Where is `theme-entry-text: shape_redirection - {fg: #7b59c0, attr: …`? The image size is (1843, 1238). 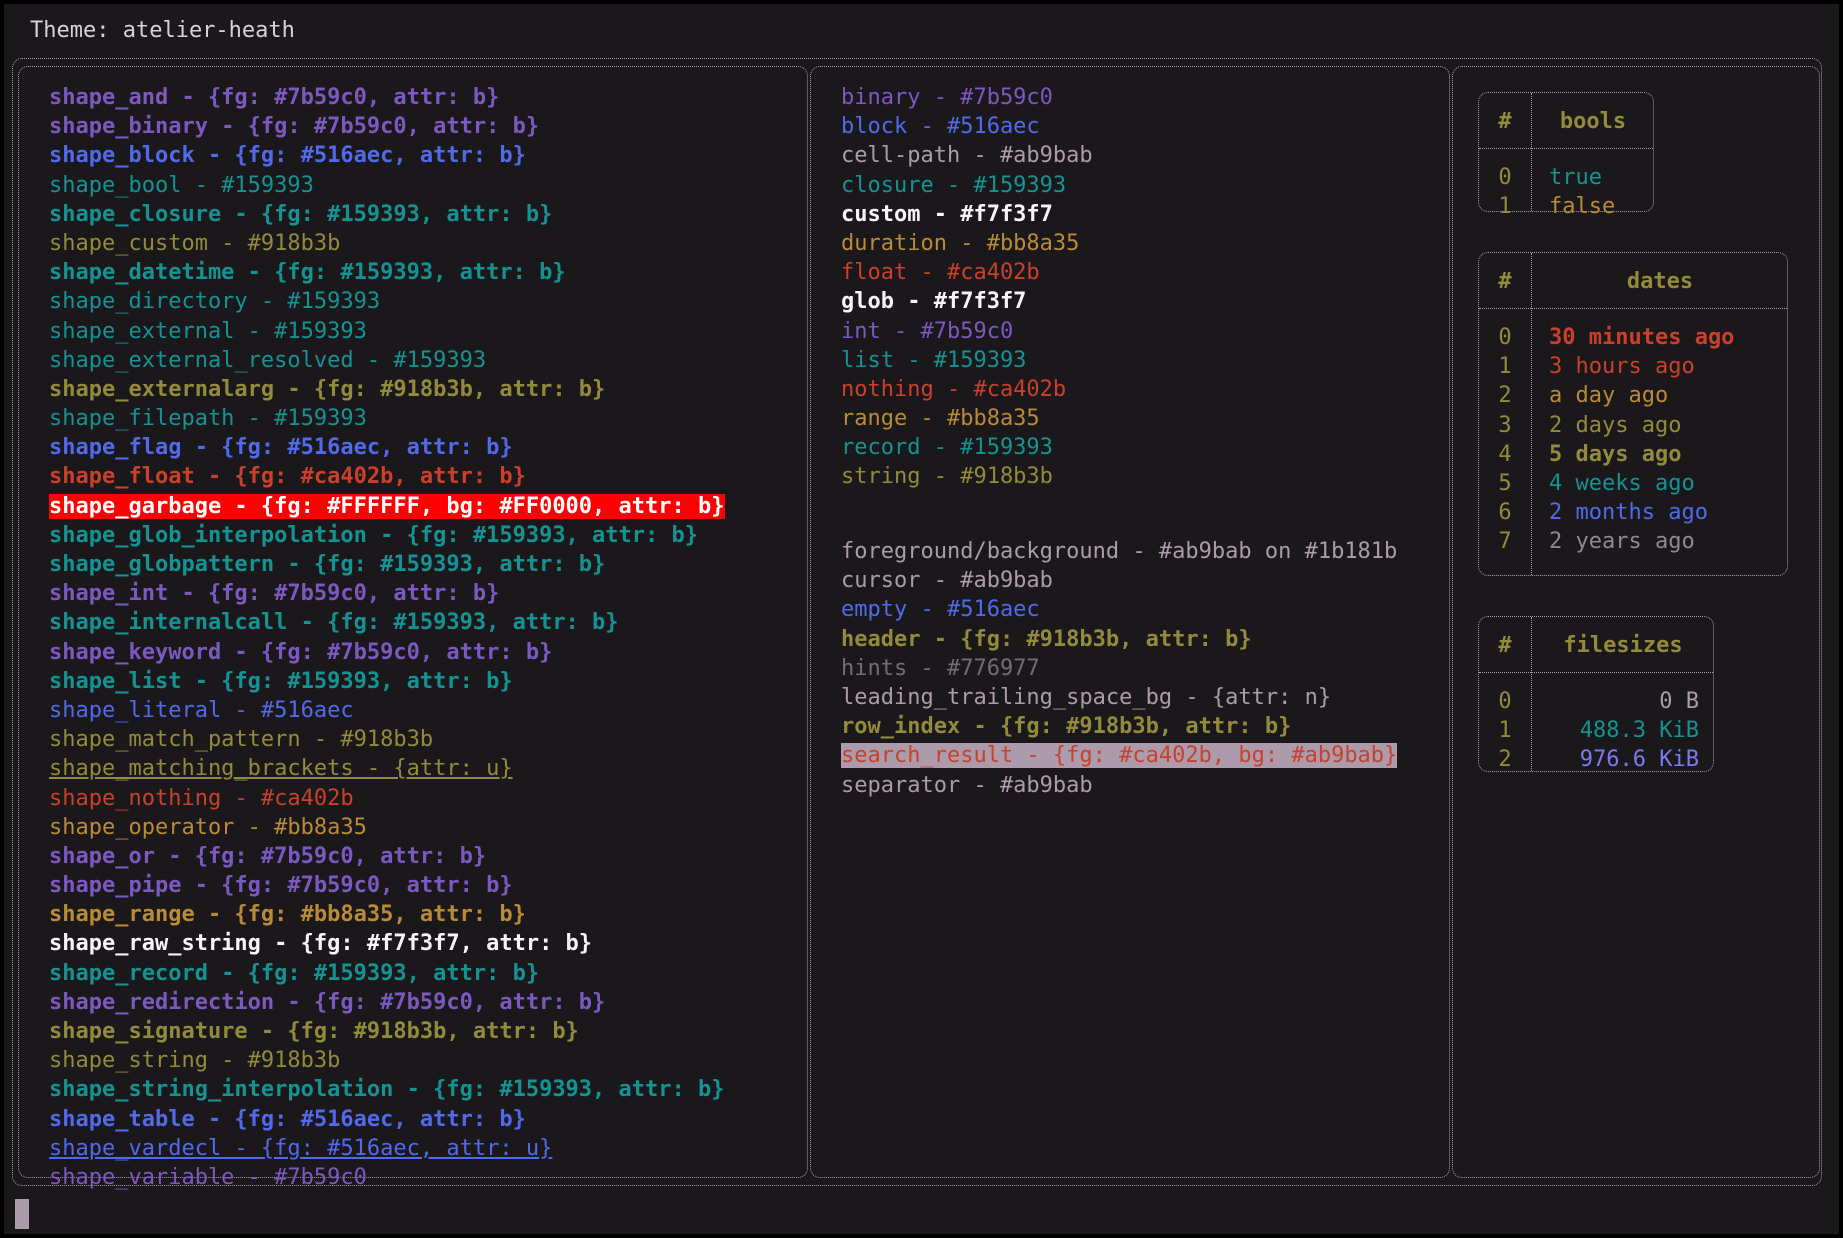
theme-entry-text: shape_redirection - {fg: #7b59c0, attr: … is located at coordinates (327, 1002).